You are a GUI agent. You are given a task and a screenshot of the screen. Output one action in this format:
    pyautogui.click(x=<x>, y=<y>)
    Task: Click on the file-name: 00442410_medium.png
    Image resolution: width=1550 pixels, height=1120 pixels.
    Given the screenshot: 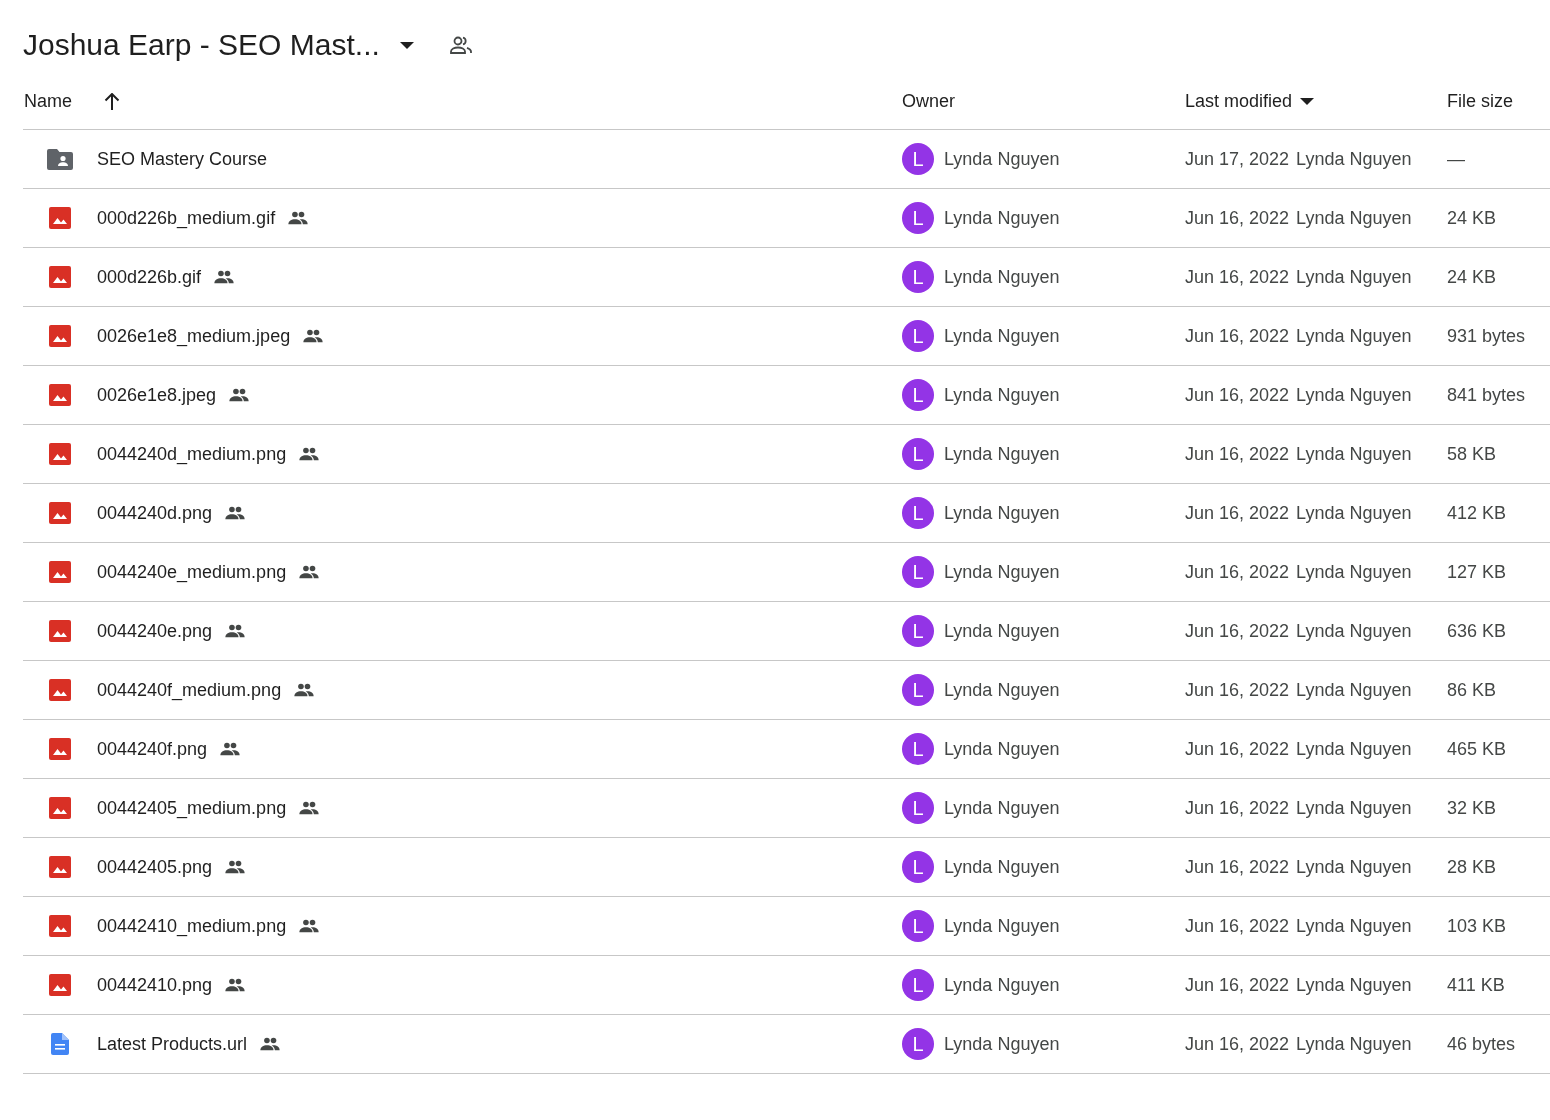 What is the action you would take?
    pyautogui.click(x=192, y=926)
    